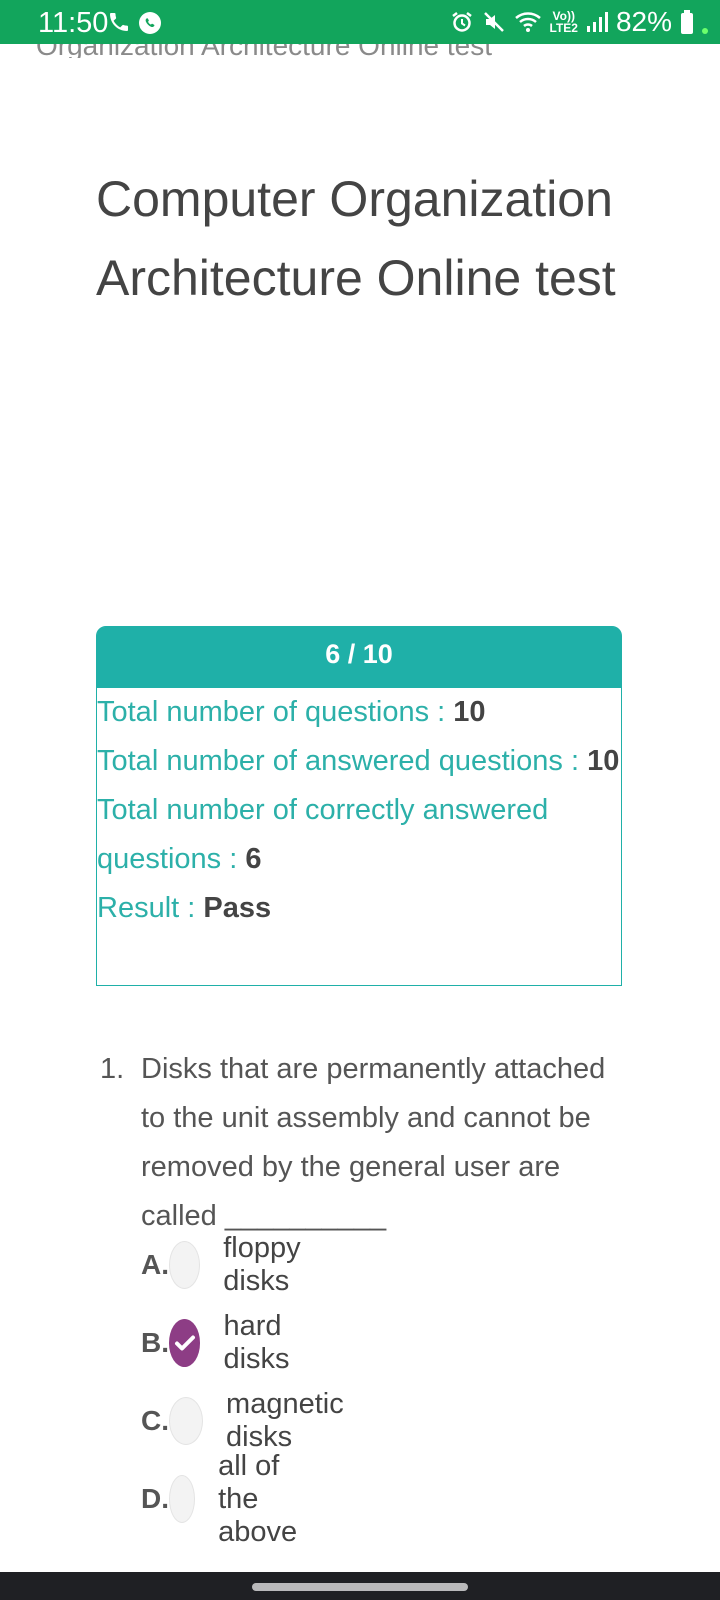 The image size is (720, 1600). I want to click on option-letter: B., so click(155, 1342).